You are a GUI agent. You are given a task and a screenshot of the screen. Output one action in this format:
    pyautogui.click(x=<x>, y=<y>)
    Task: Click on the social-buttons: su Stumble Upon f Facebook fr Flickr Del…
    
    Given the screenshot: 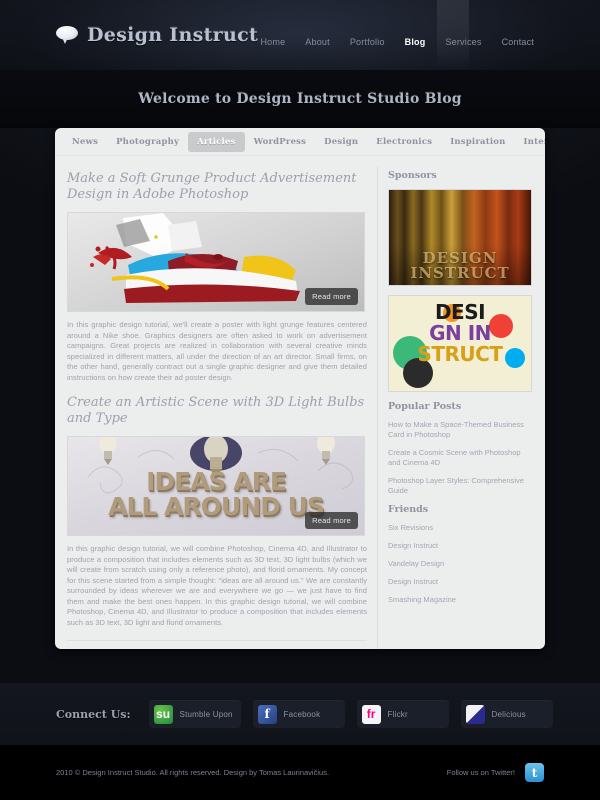 What is the action you would take?
    pyautogui.click(x=350, y=714)
    